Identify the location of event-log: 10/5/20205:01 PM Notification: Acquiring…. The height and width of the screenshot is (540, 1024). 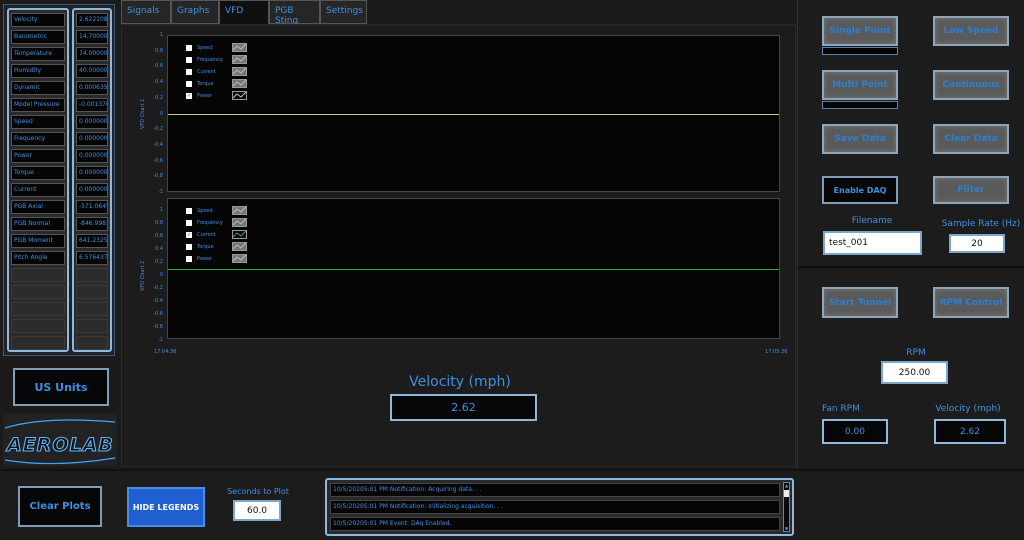
(559, 507).